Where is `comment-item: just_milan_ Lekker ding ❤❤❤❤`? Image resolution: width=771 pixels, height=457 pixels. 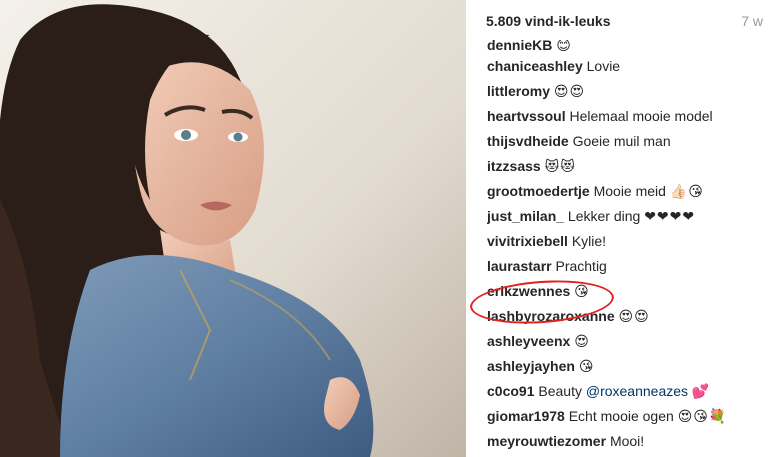
comment-item: just_milan_ Lekker ding ❤❤❤❤ is located at coordinates (629, 216).